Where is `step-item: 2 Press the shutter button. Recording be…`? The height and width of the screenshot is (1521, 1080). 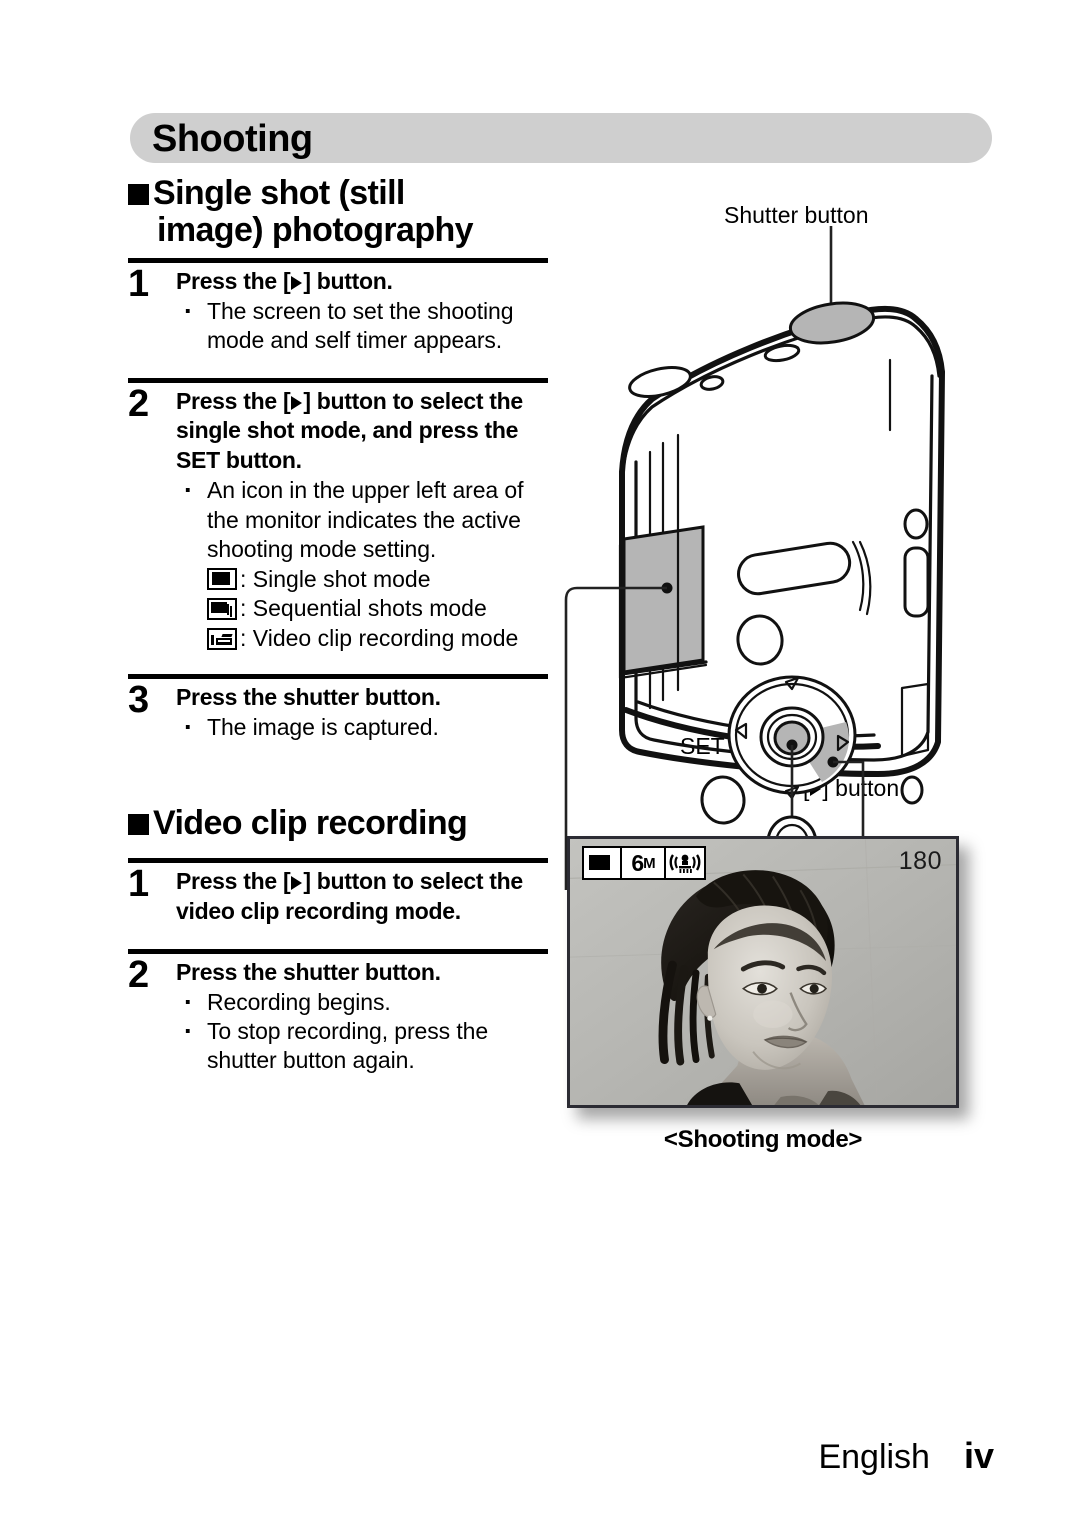
step-item: 2 Press the shutter button. Recording be… is located at coordinates (338, 1014).